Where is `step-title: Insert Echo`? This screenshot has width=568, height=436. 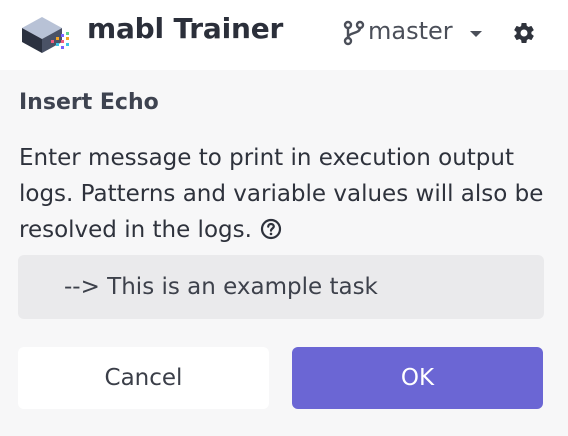 step-title: Insert Echo is located at coordinates (89, 102).